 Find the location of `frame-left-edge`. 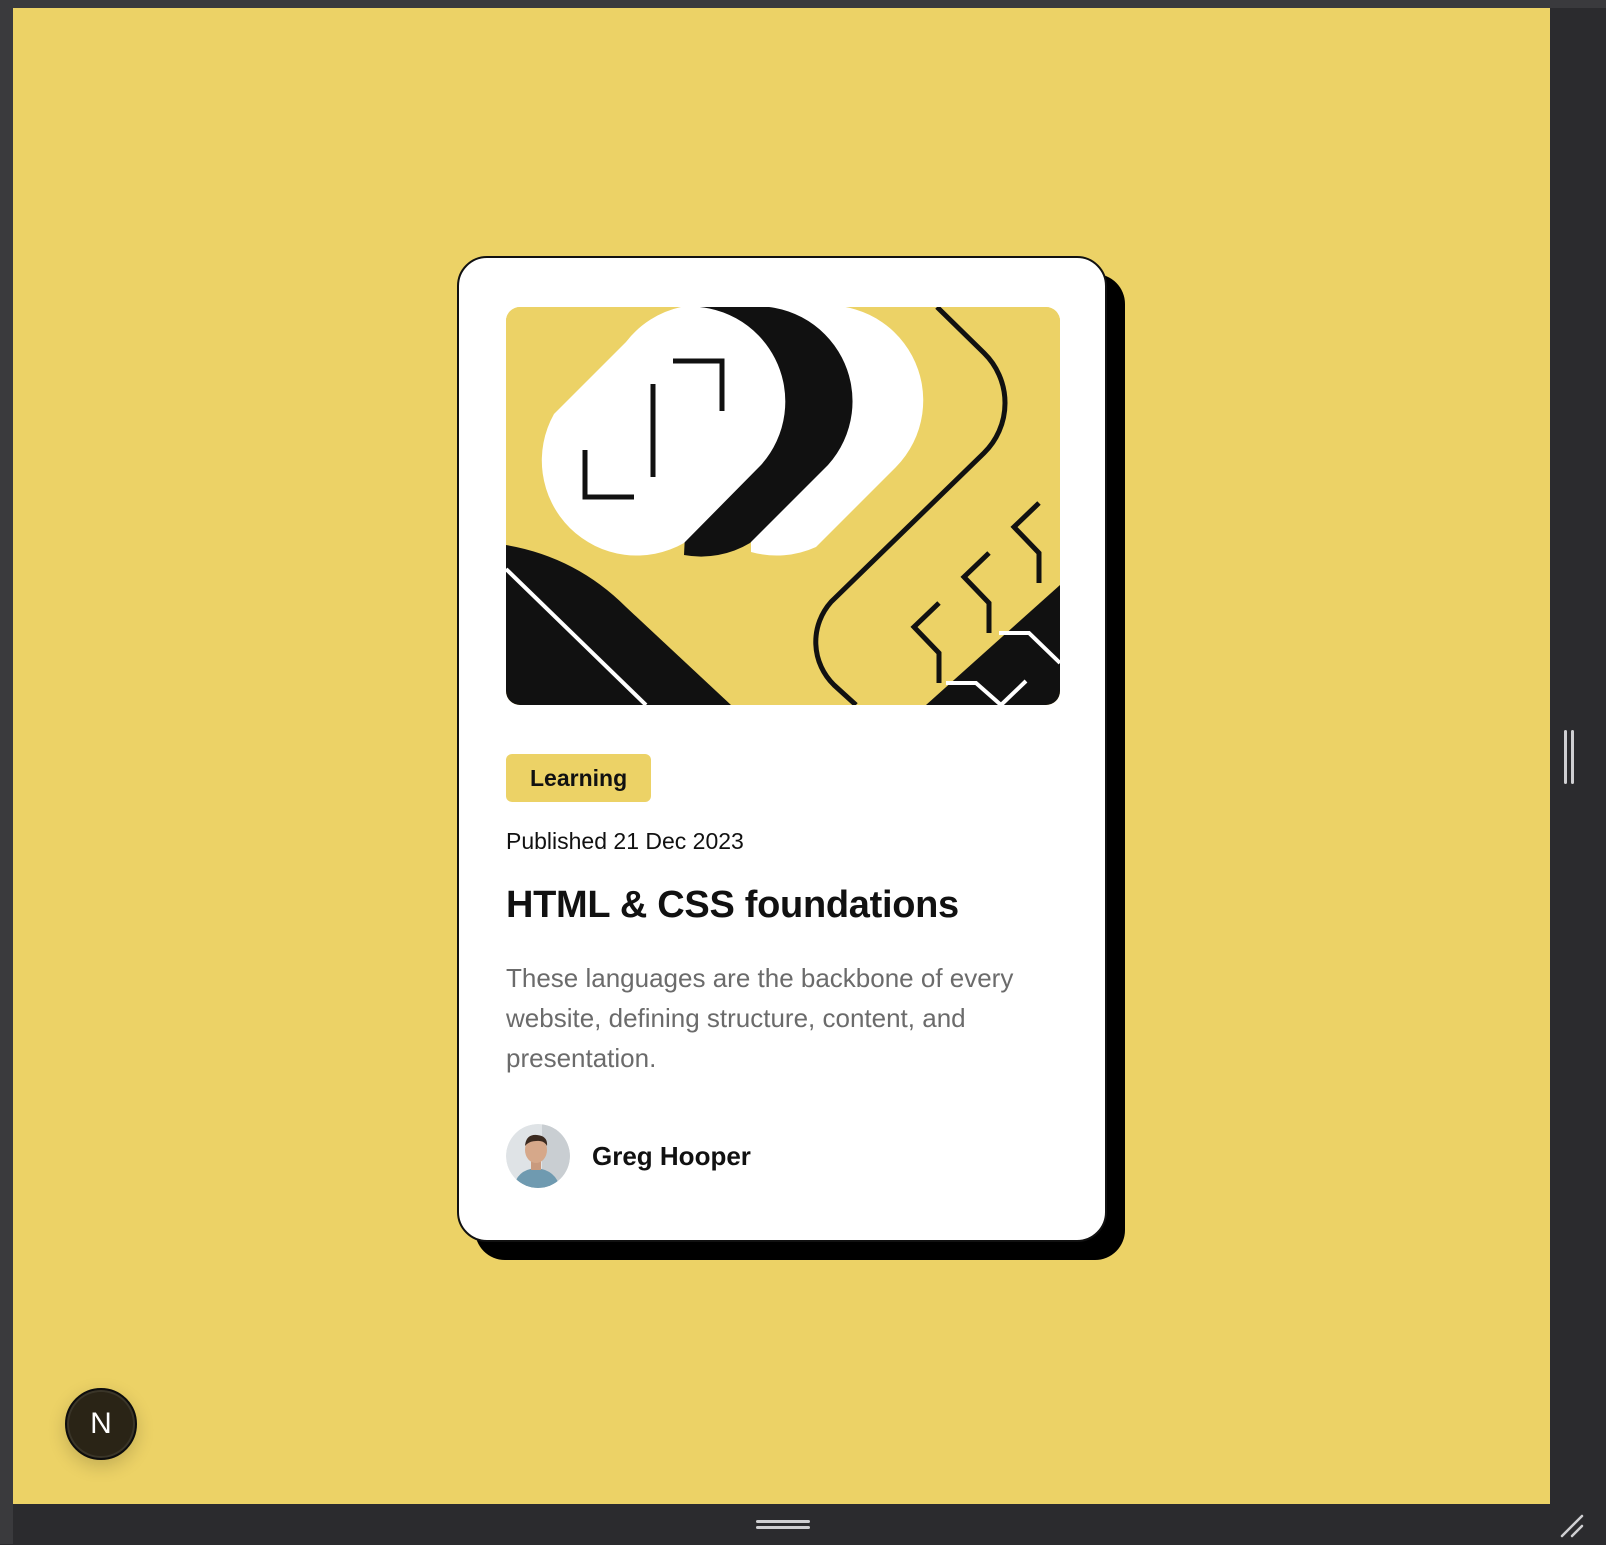

frame-left-edge is located at coordinates (6, 772).